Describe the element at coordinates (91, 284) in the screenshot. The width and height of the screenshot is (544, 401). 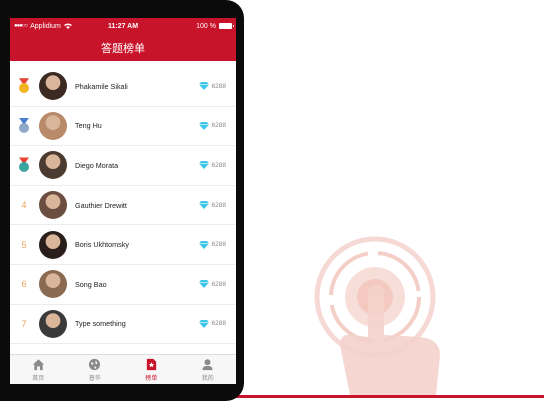
I see `player-name: Song Bao` at that location.